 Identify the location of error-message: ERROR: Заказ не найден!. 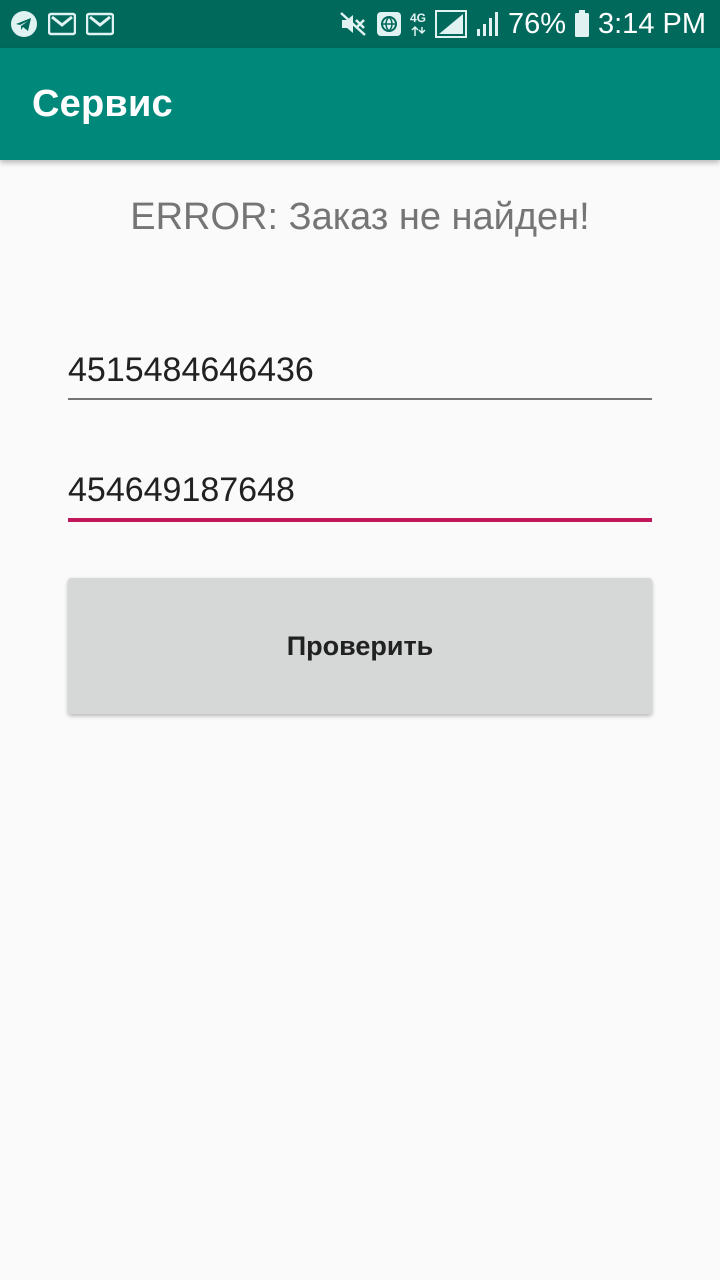
(360, 217).